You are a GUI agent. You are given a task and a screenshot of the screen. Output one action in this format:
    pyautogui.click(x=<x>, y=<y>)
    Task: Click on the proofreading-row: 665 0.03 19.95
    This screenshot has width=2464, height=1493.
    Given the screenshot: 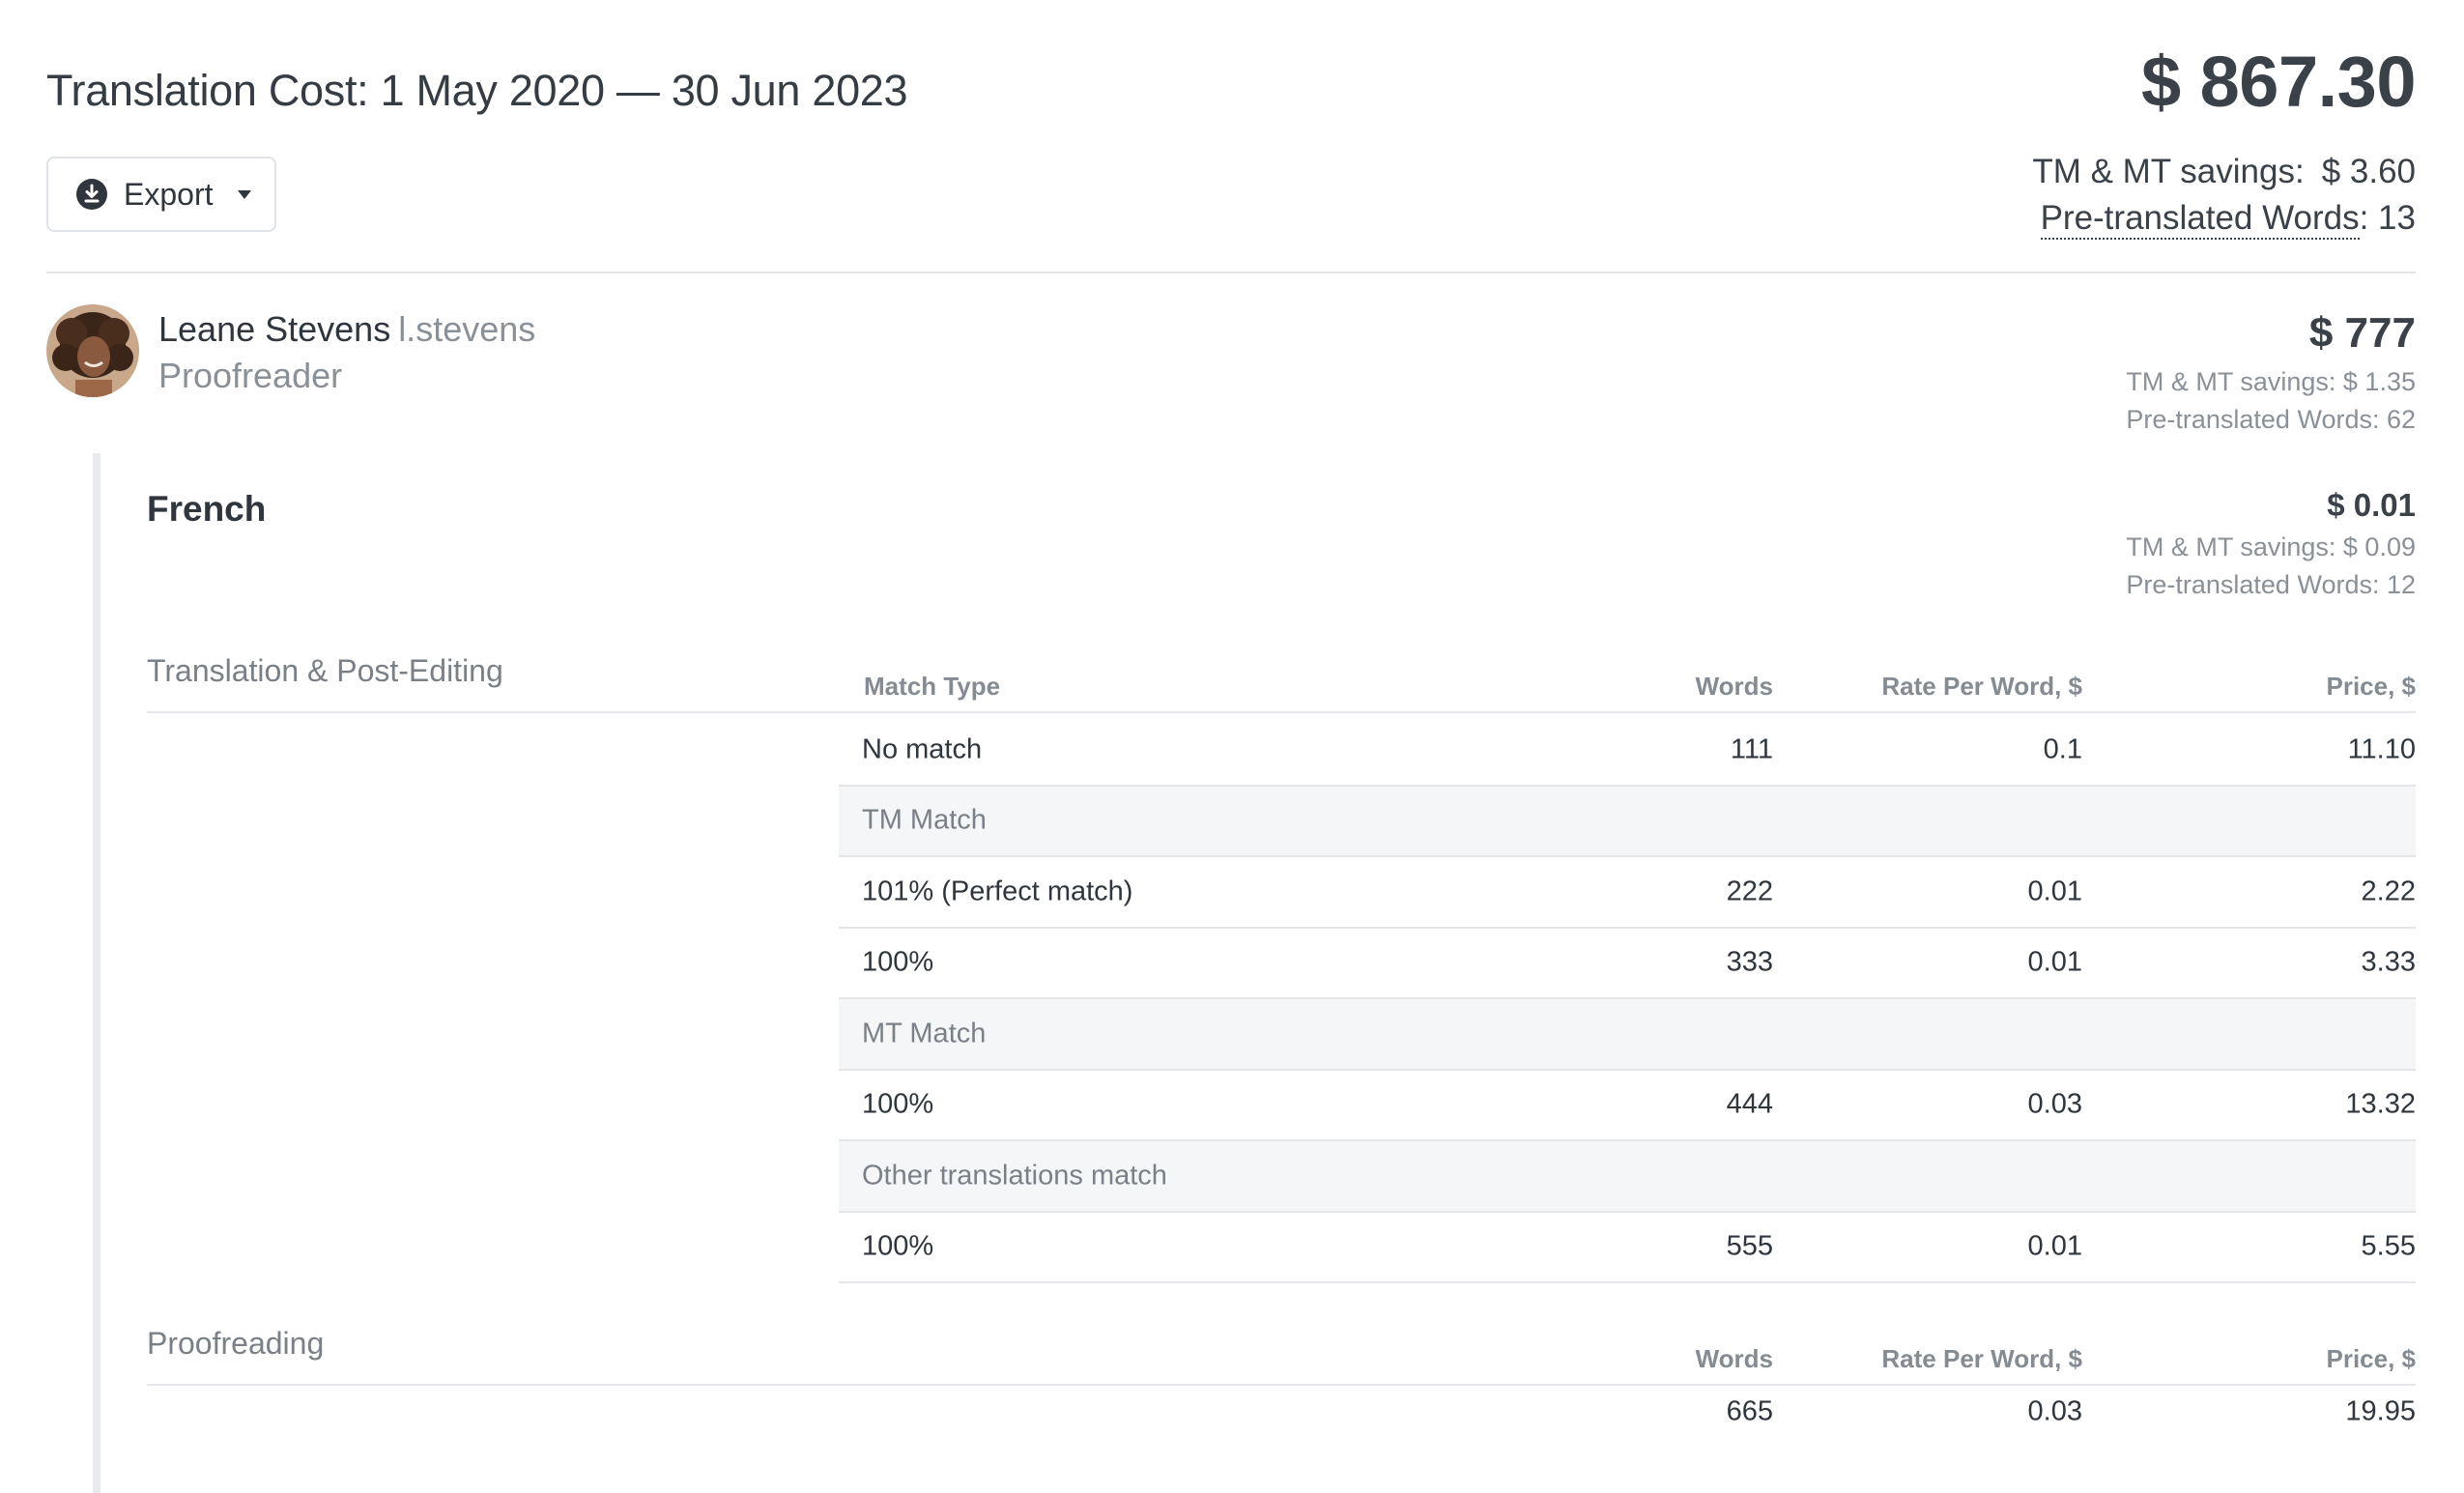 What is the action you would take?
    pyautogui.click(x=1281, y=1412)
    